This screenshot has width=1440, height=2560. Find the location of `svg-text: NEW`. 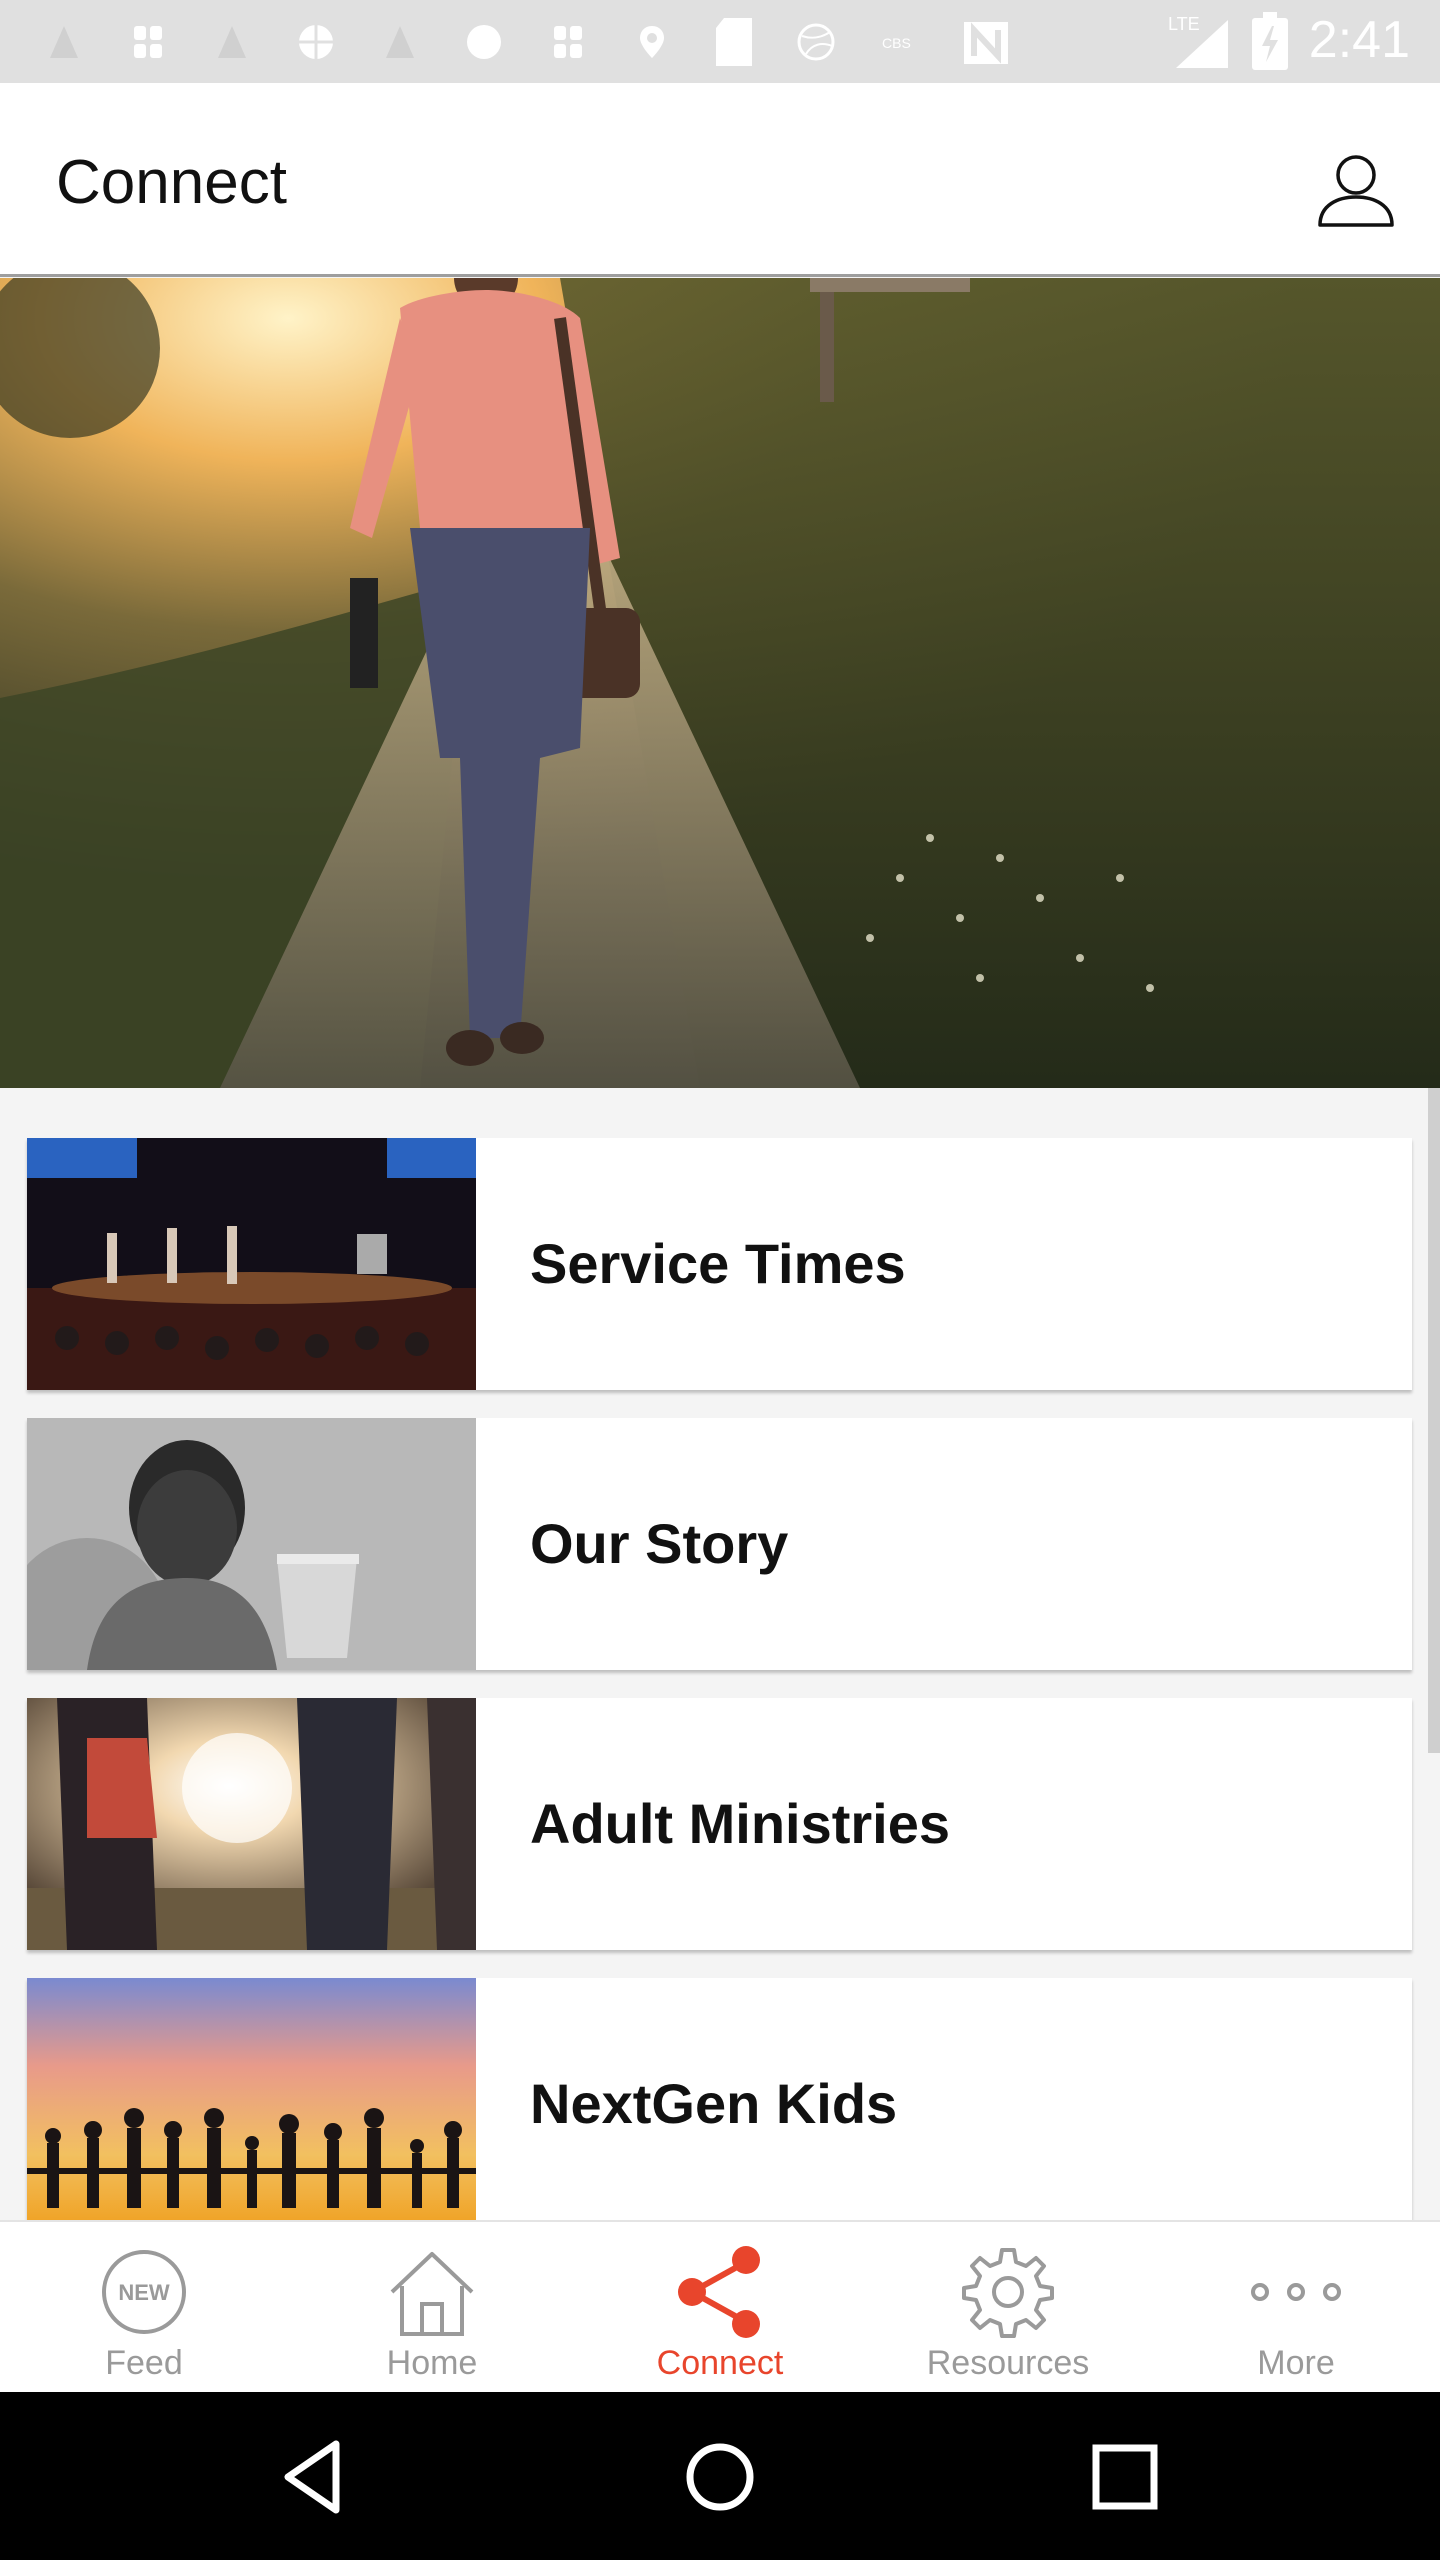

svg-text: NEW is located at coordinates (144, 2292).